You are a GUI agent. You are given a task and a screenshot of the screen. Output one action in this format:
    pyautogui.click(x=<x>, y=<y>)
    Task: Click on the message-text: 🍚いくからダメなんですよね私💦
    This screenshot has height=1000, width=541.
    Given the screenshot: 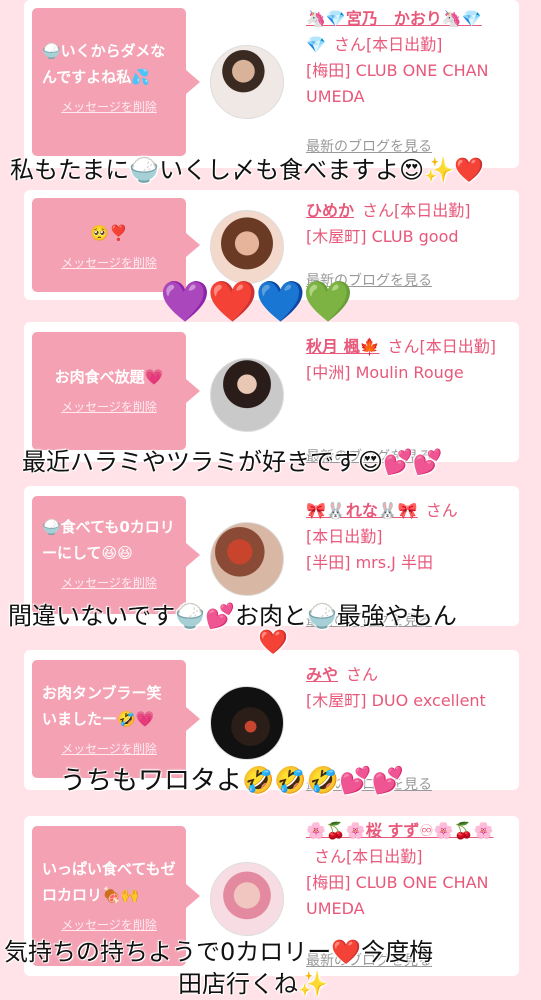 What is the action you would take?
    pyautogui.click(x=104, y=64)
    